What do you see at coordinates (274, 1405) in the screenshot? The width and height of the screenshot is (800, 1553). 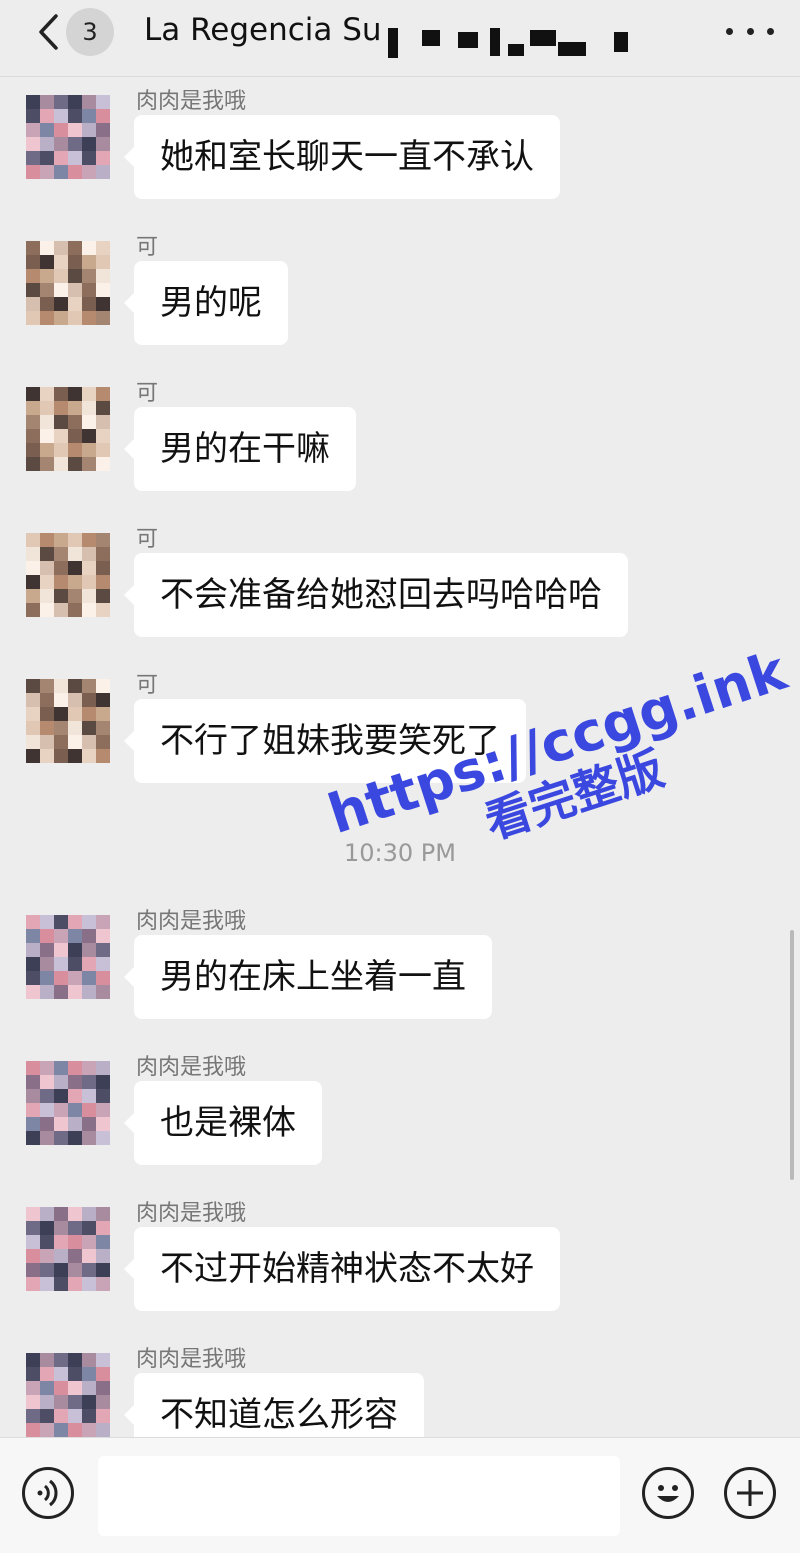 I see `message-bubble: 不知道怎么形容` at bounding box center [274, 1405].